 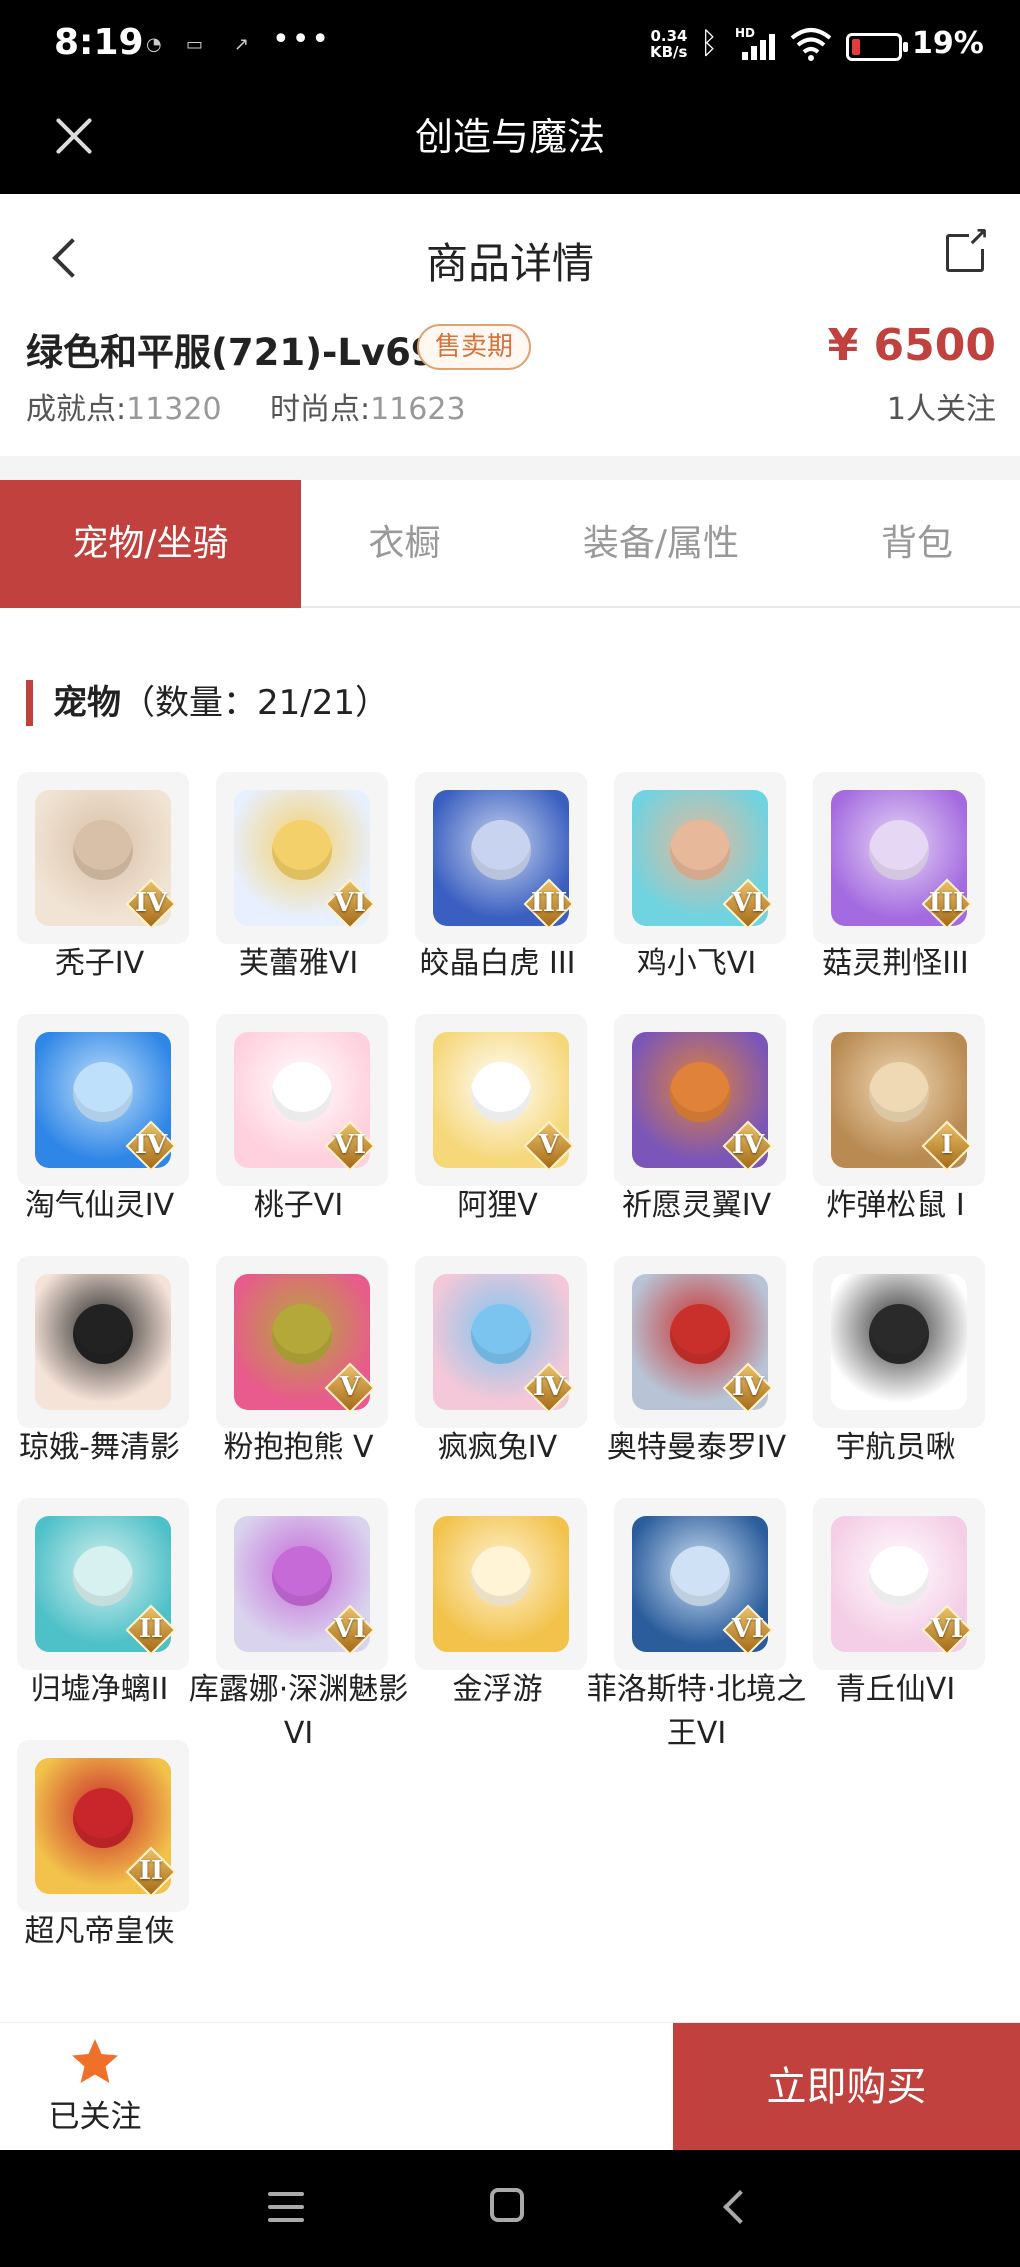 What do you see at coordinates (195, 44) in the screenshot?
I see `car-icon: ▭` at bounding box center [195, 44].